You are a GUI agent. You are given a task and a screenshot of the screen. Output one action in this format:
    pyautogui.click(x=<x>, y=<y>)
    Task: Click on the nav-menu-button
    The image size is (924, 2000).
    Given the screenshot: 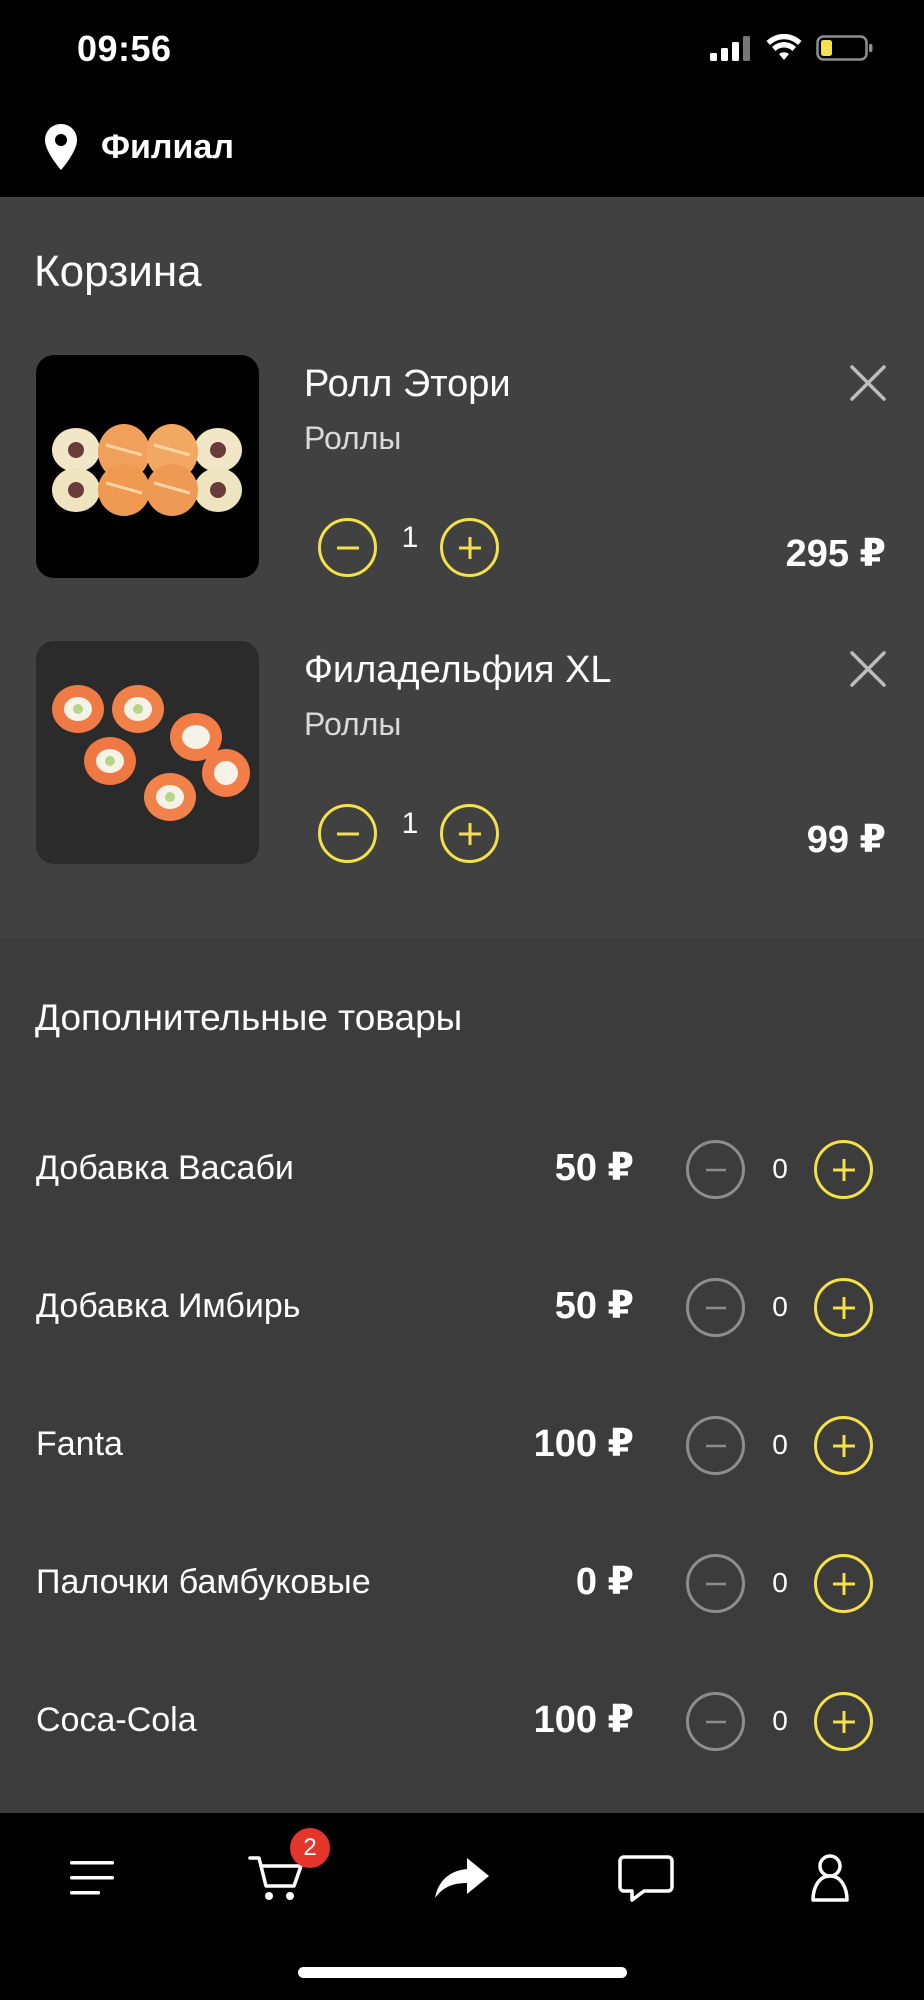 What is the action you would take?
    pyautogui.click(x=92, y=1878)
    